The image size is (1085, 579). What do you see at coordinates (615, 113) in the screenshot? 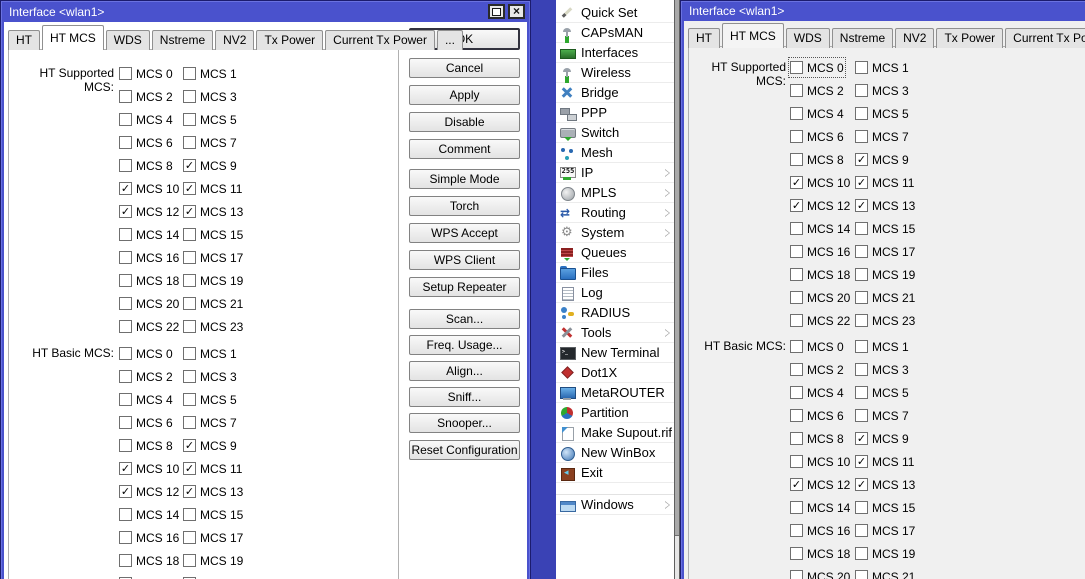
I see `menu-item-ppp: PPP` at bounding box center [615, 113].